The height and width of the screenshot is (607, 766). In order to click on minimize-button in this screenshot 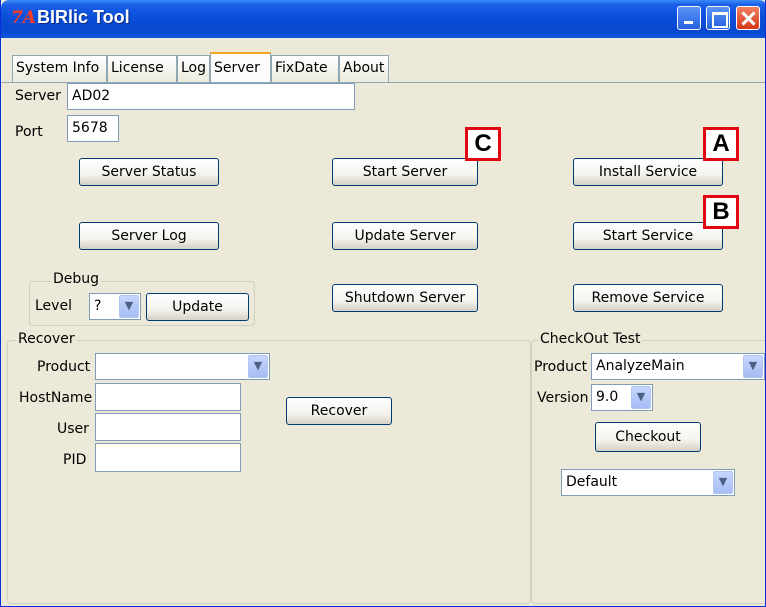, I will do `click(689, 18)`.